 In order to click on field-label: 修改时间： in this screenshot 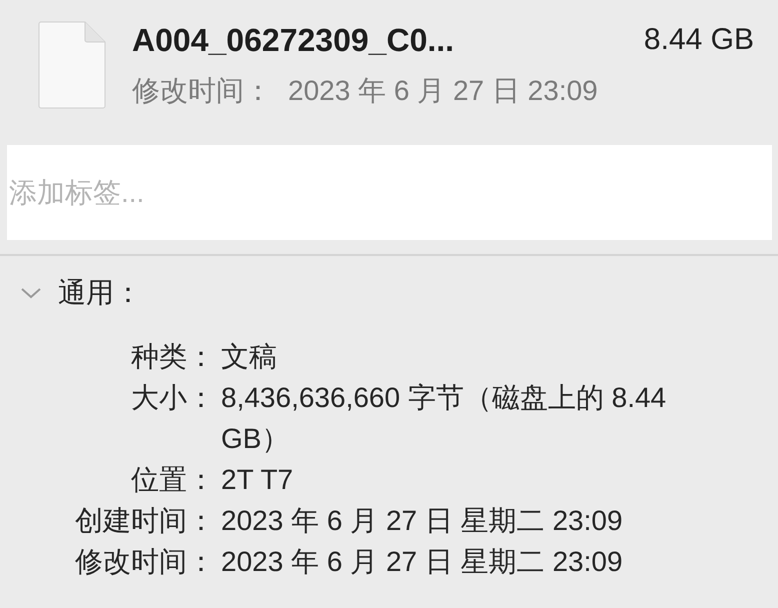, I will do `click(144, 562)`.